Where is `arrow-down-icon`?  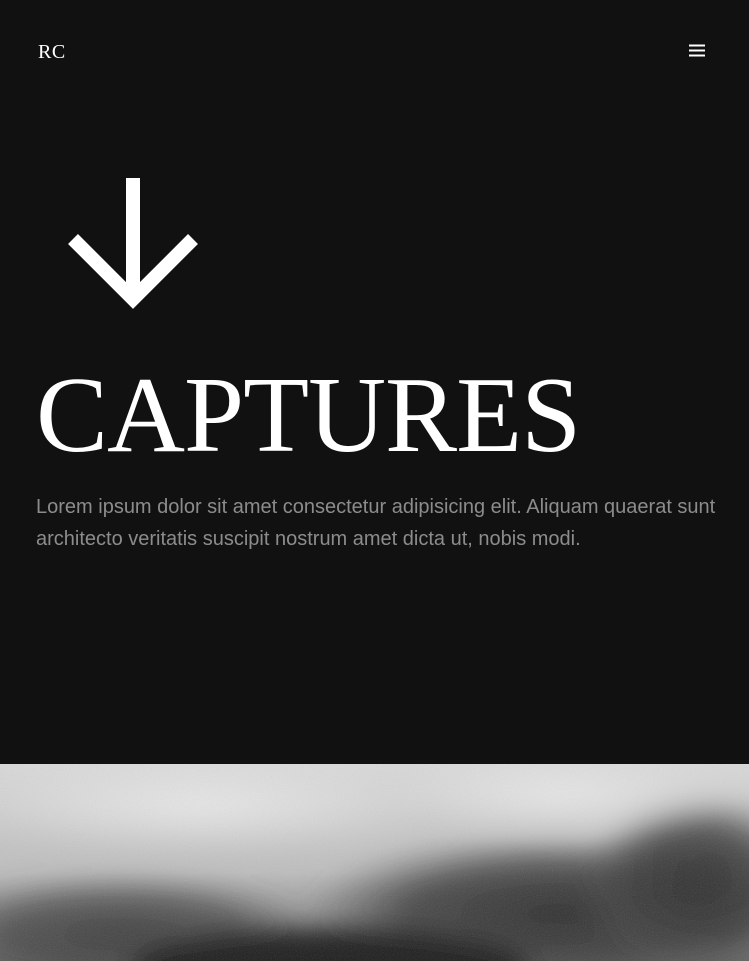 arrow-down-icon is located at coordinates (133, 244).